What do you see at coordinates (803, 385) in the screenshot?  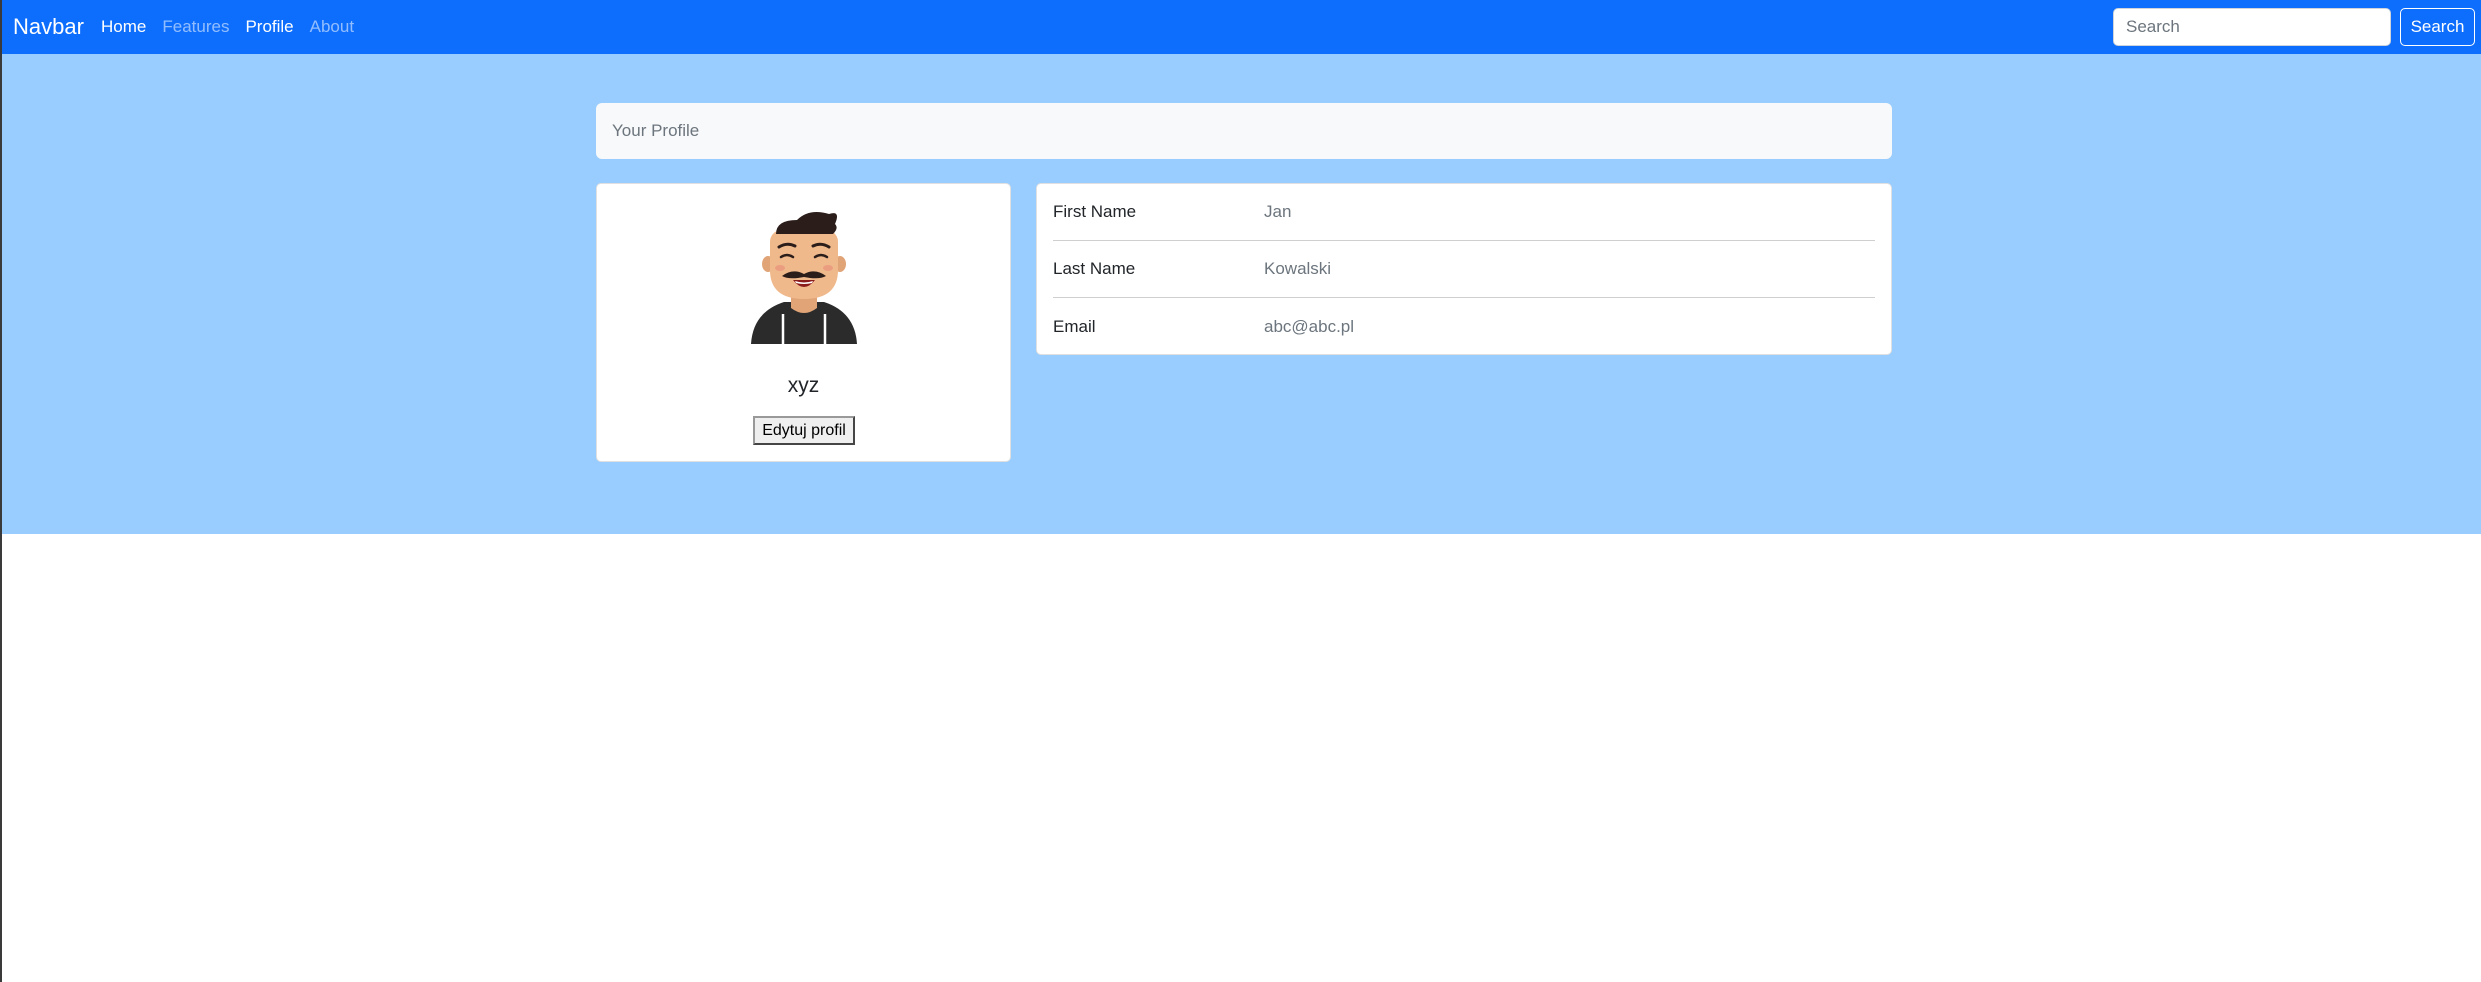 I see `profile-username: xyz` at bounding box center [803, 385].